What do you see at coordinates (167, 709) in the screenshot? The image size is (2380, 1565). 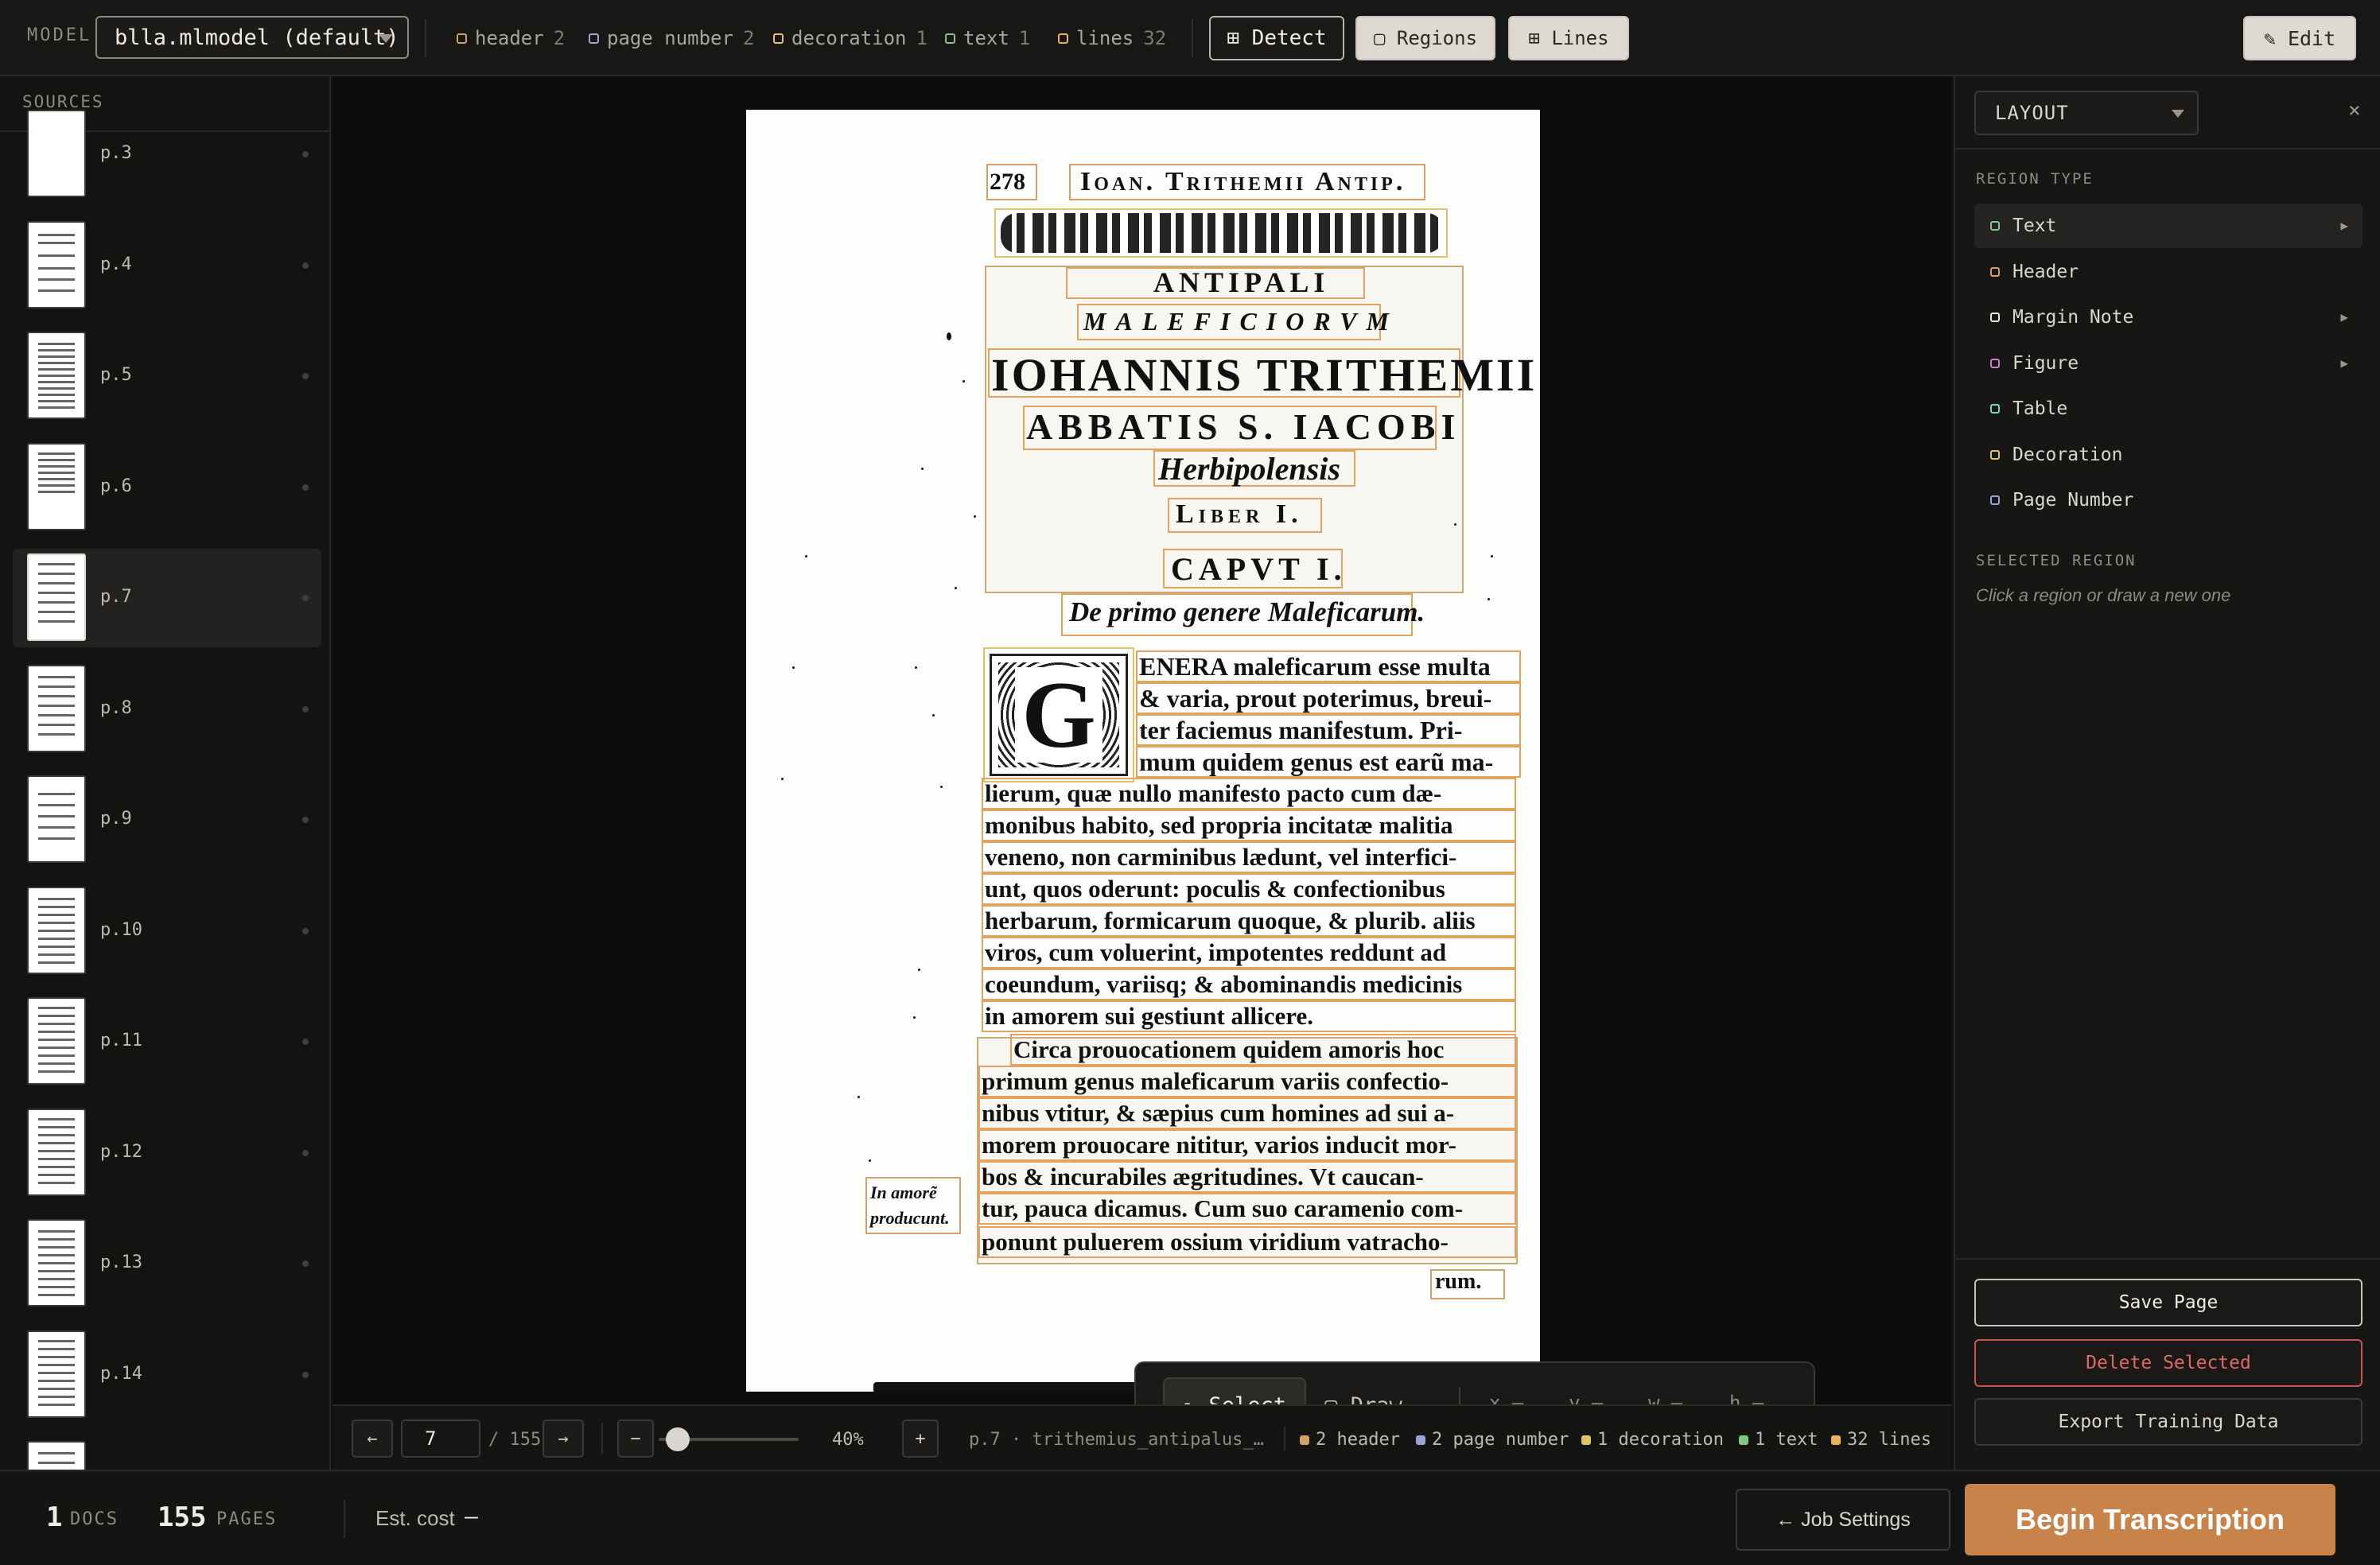 I see `source-item-p8: p.8` at bounding box center [167, 709].